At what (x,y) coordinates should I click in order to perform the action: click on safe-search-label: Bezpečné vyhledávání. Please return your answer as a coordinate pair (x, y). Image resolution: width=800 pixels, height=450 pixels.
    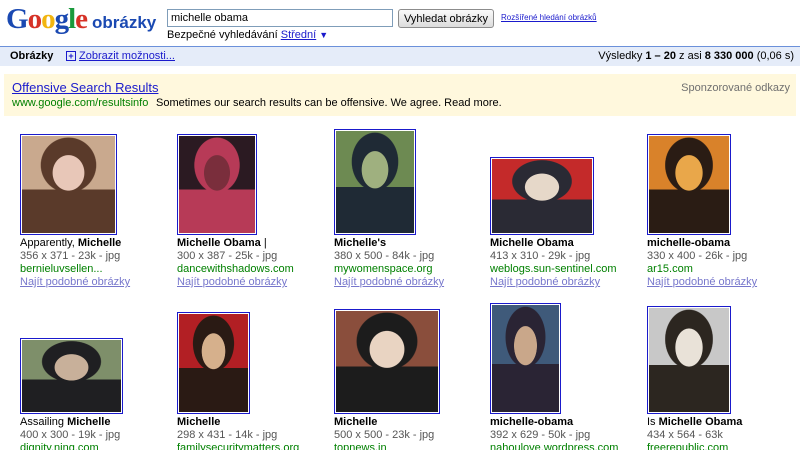
    Looking at the image, I should click on (222, 35).